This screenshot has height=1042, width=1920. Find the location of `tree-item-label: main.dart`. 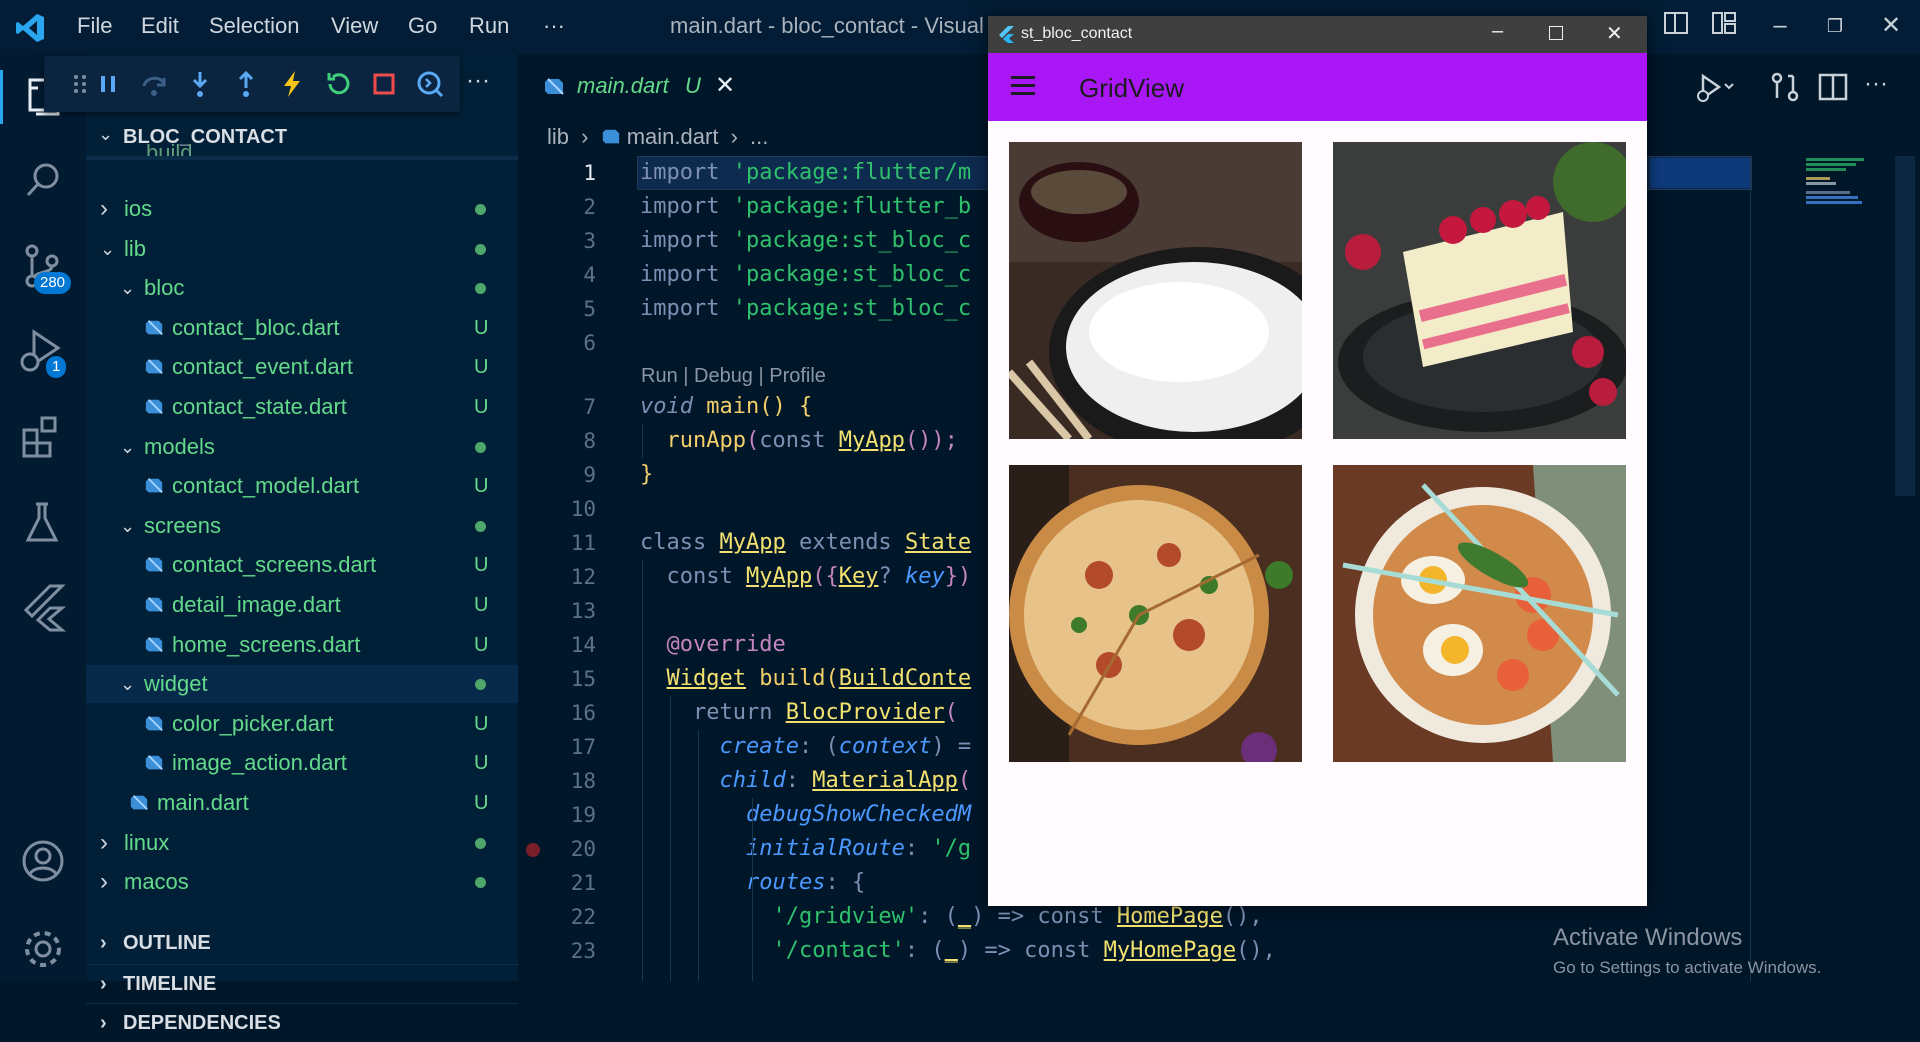

tree-item-label: main.dart is located at coordinates (203, 802).